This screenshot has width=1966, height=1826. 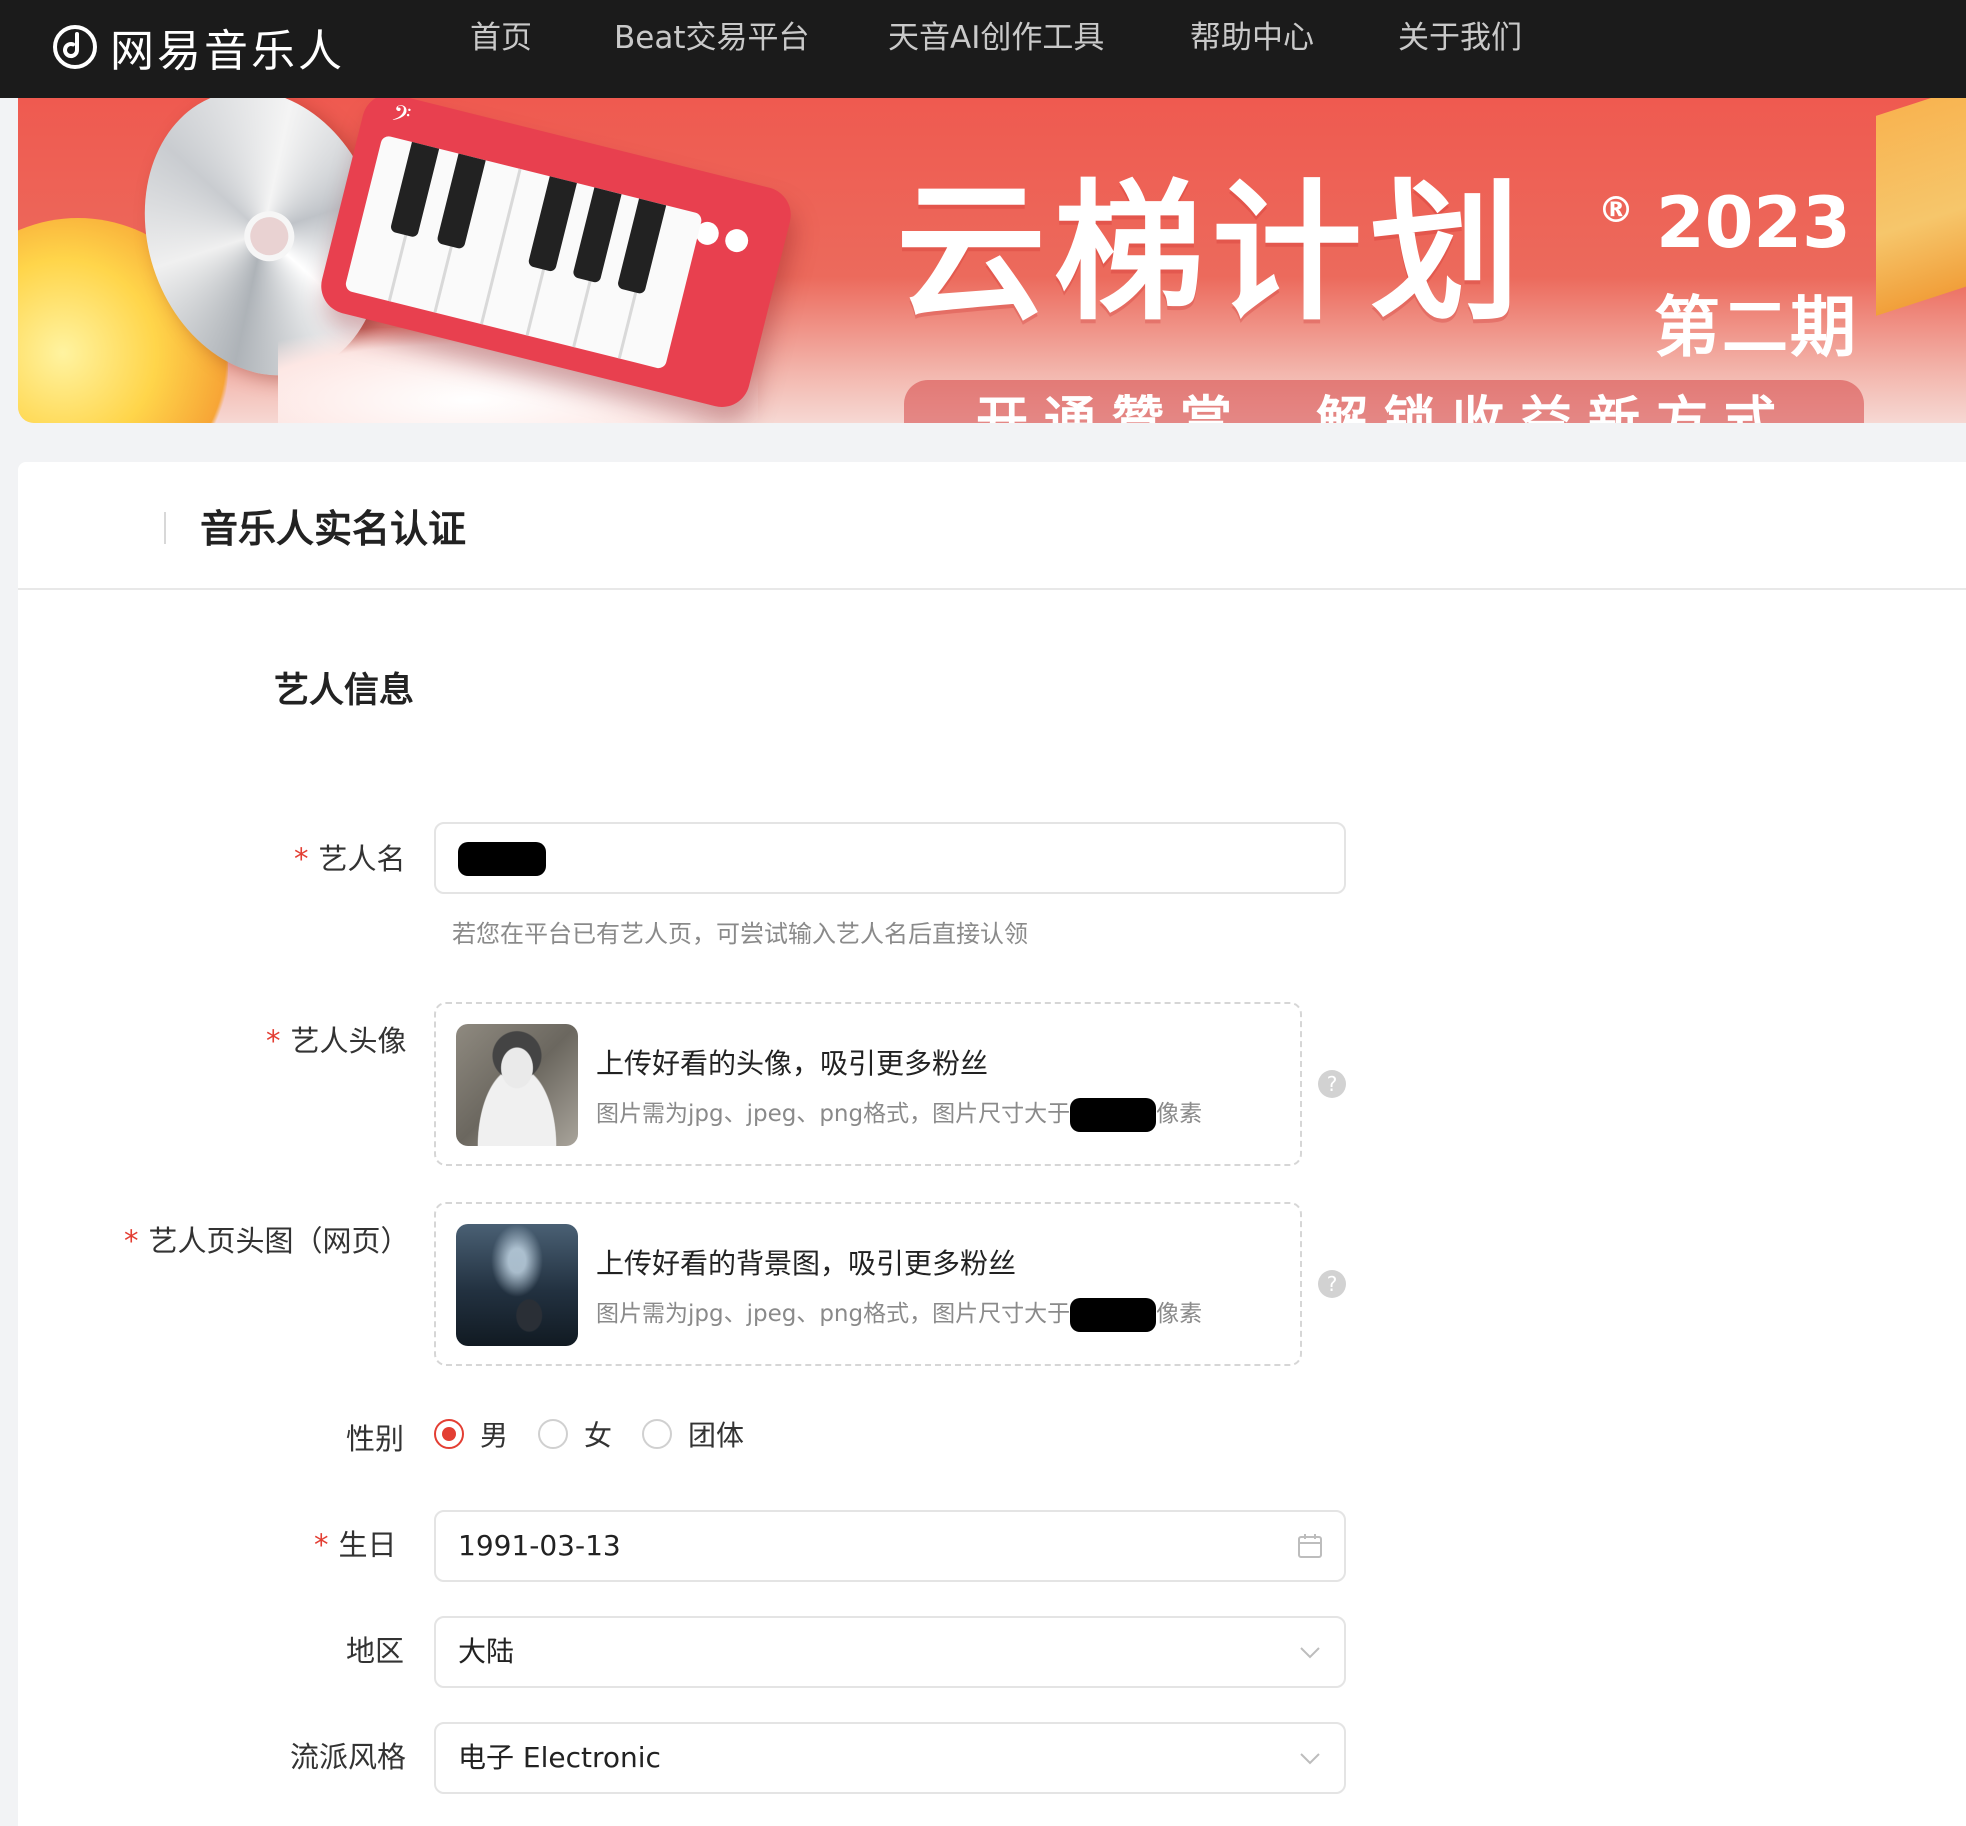 I want to click on gender-option-group: 团体, so click(x=693, y=1434).